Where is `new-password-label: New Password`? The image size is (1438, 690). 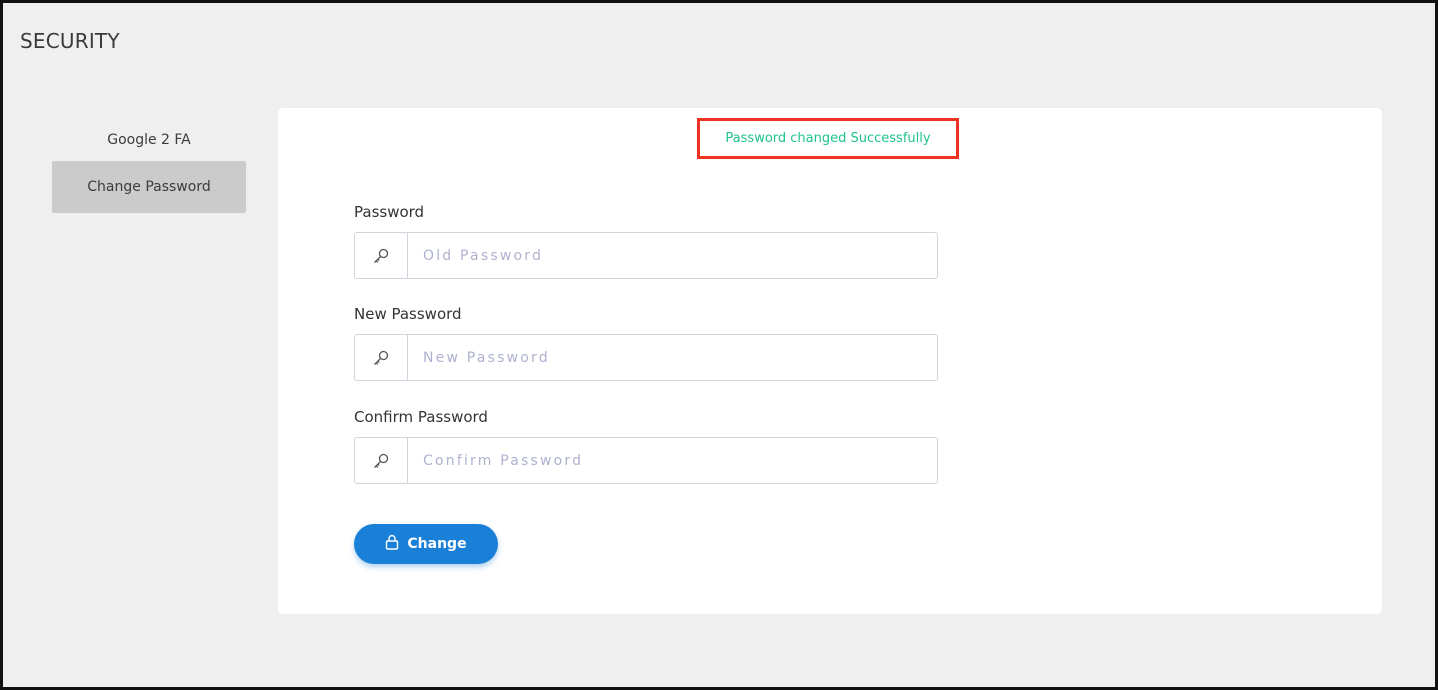
new-password-label: New Password is located at coordinates (408, 314).